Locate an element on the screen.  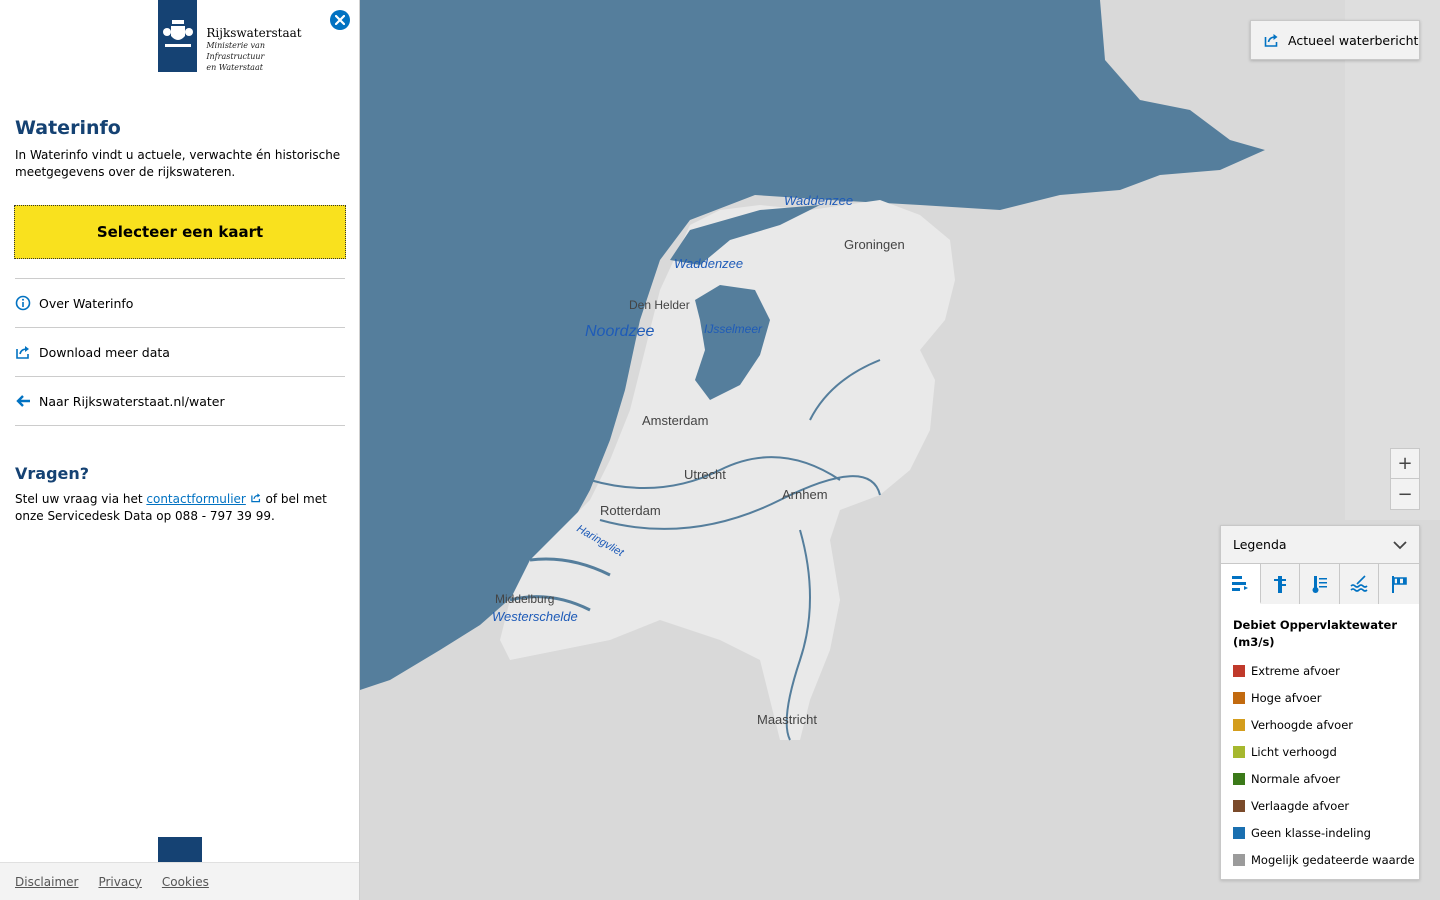
nav-item-download: Download meer data is located at coordinates (180, 352).